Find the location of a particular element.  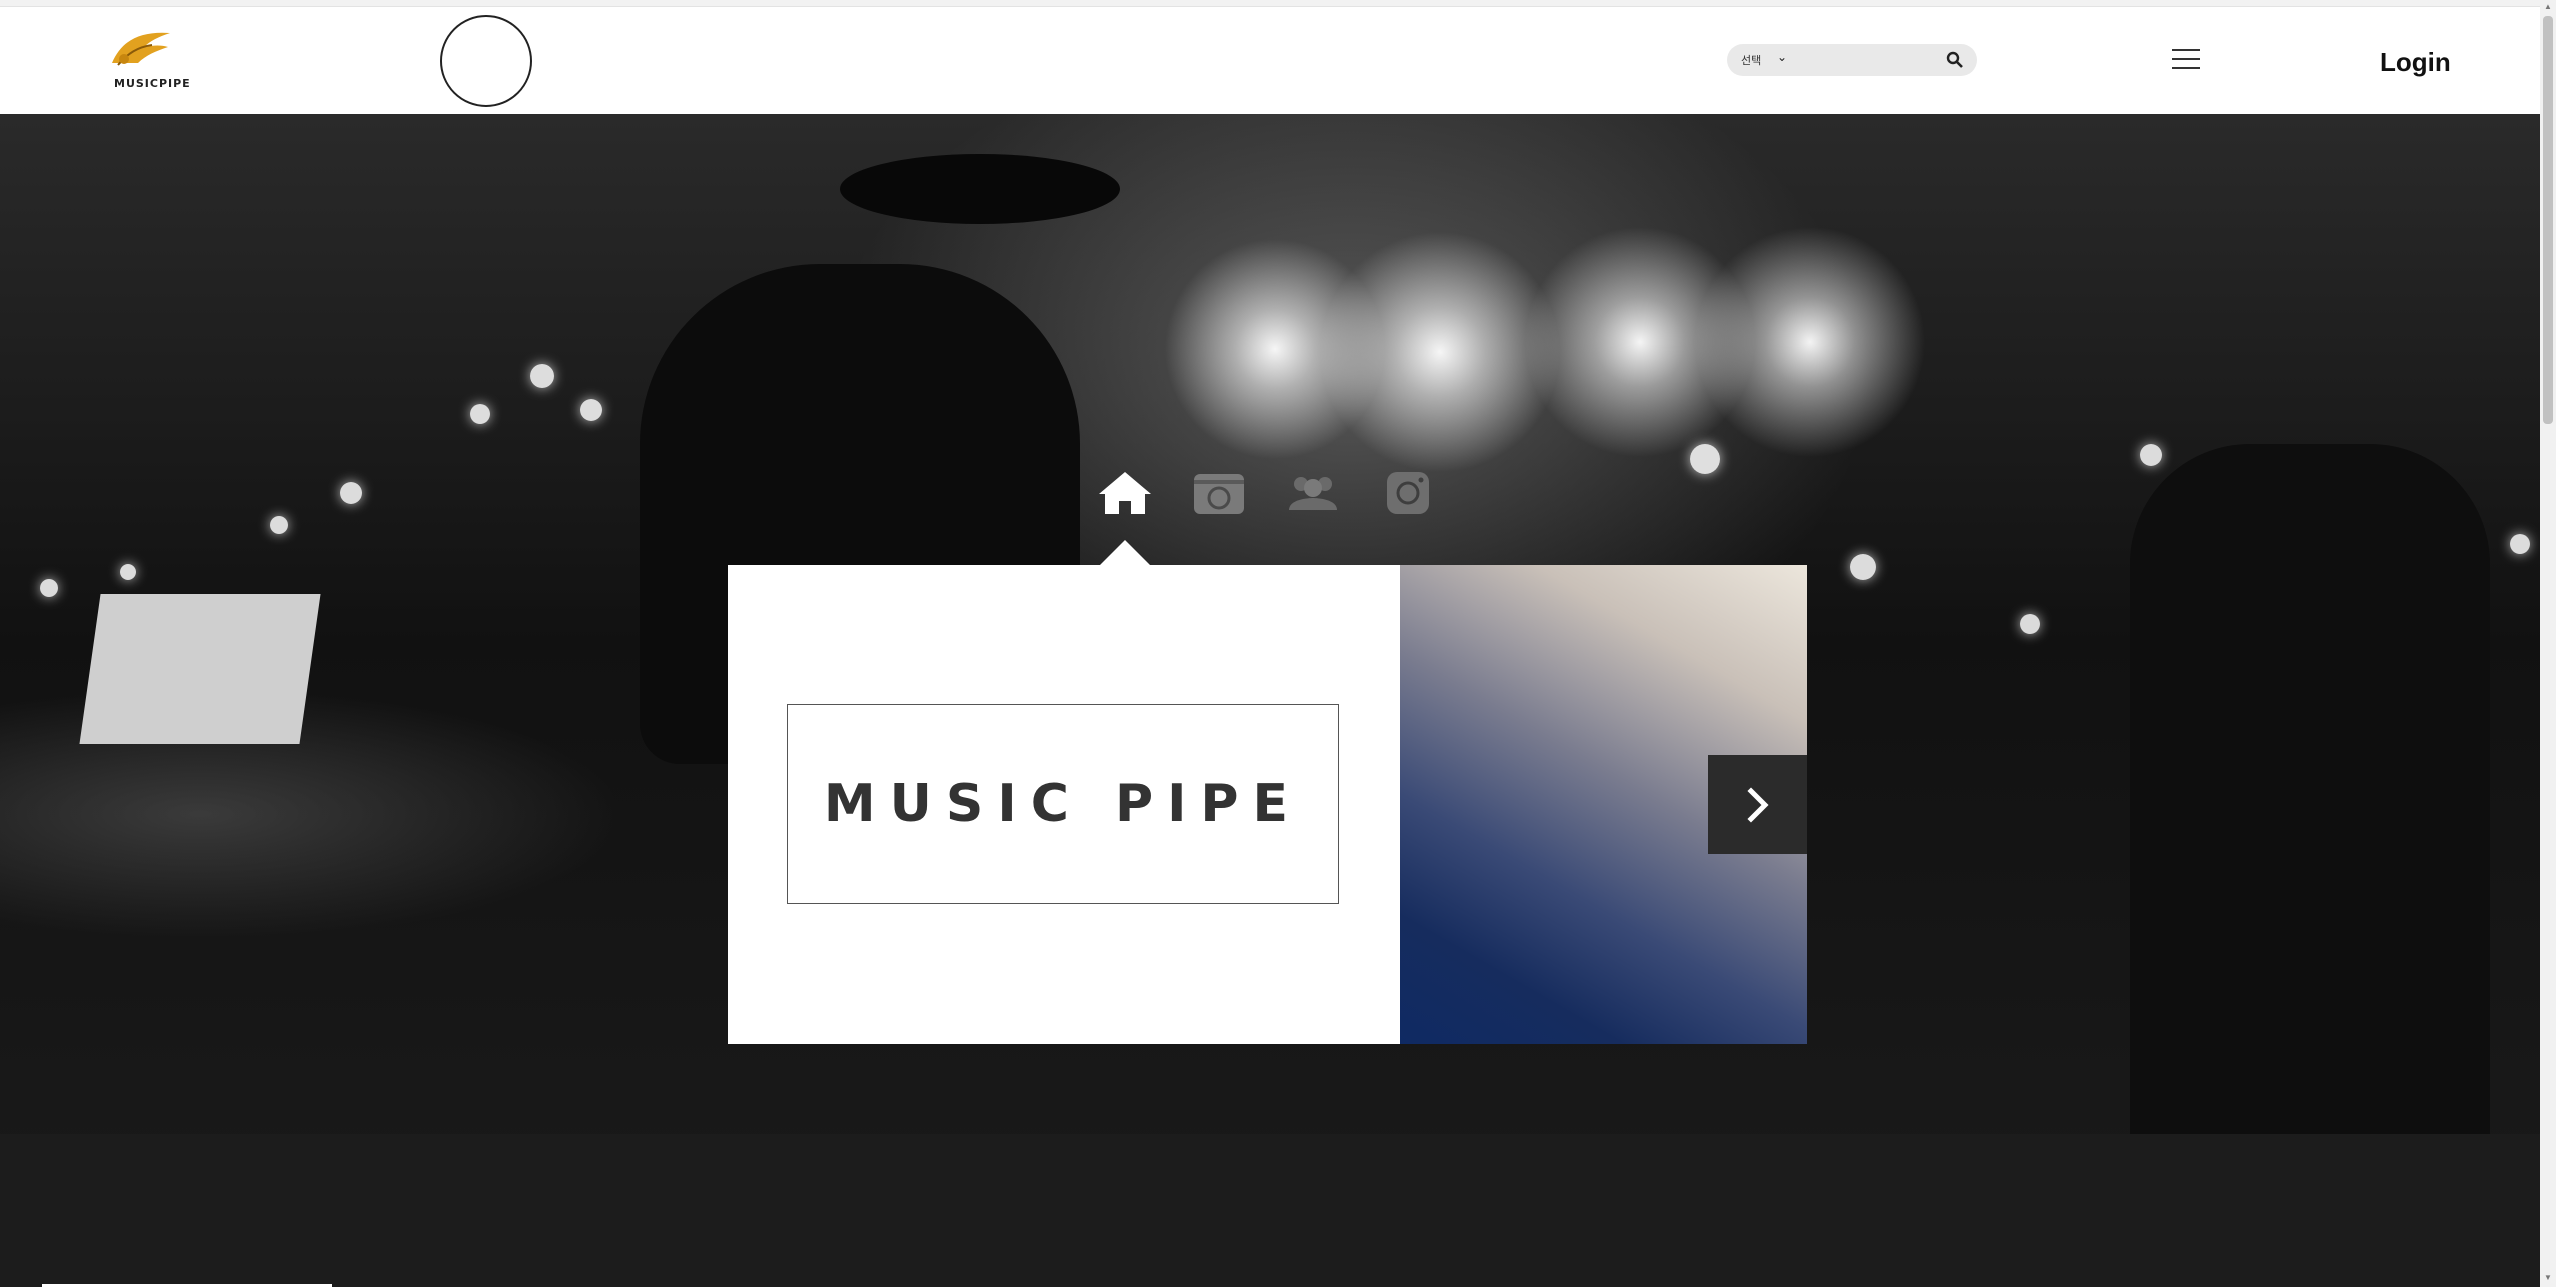

scrollbar-thumb is located at coordinates (2548, 220).